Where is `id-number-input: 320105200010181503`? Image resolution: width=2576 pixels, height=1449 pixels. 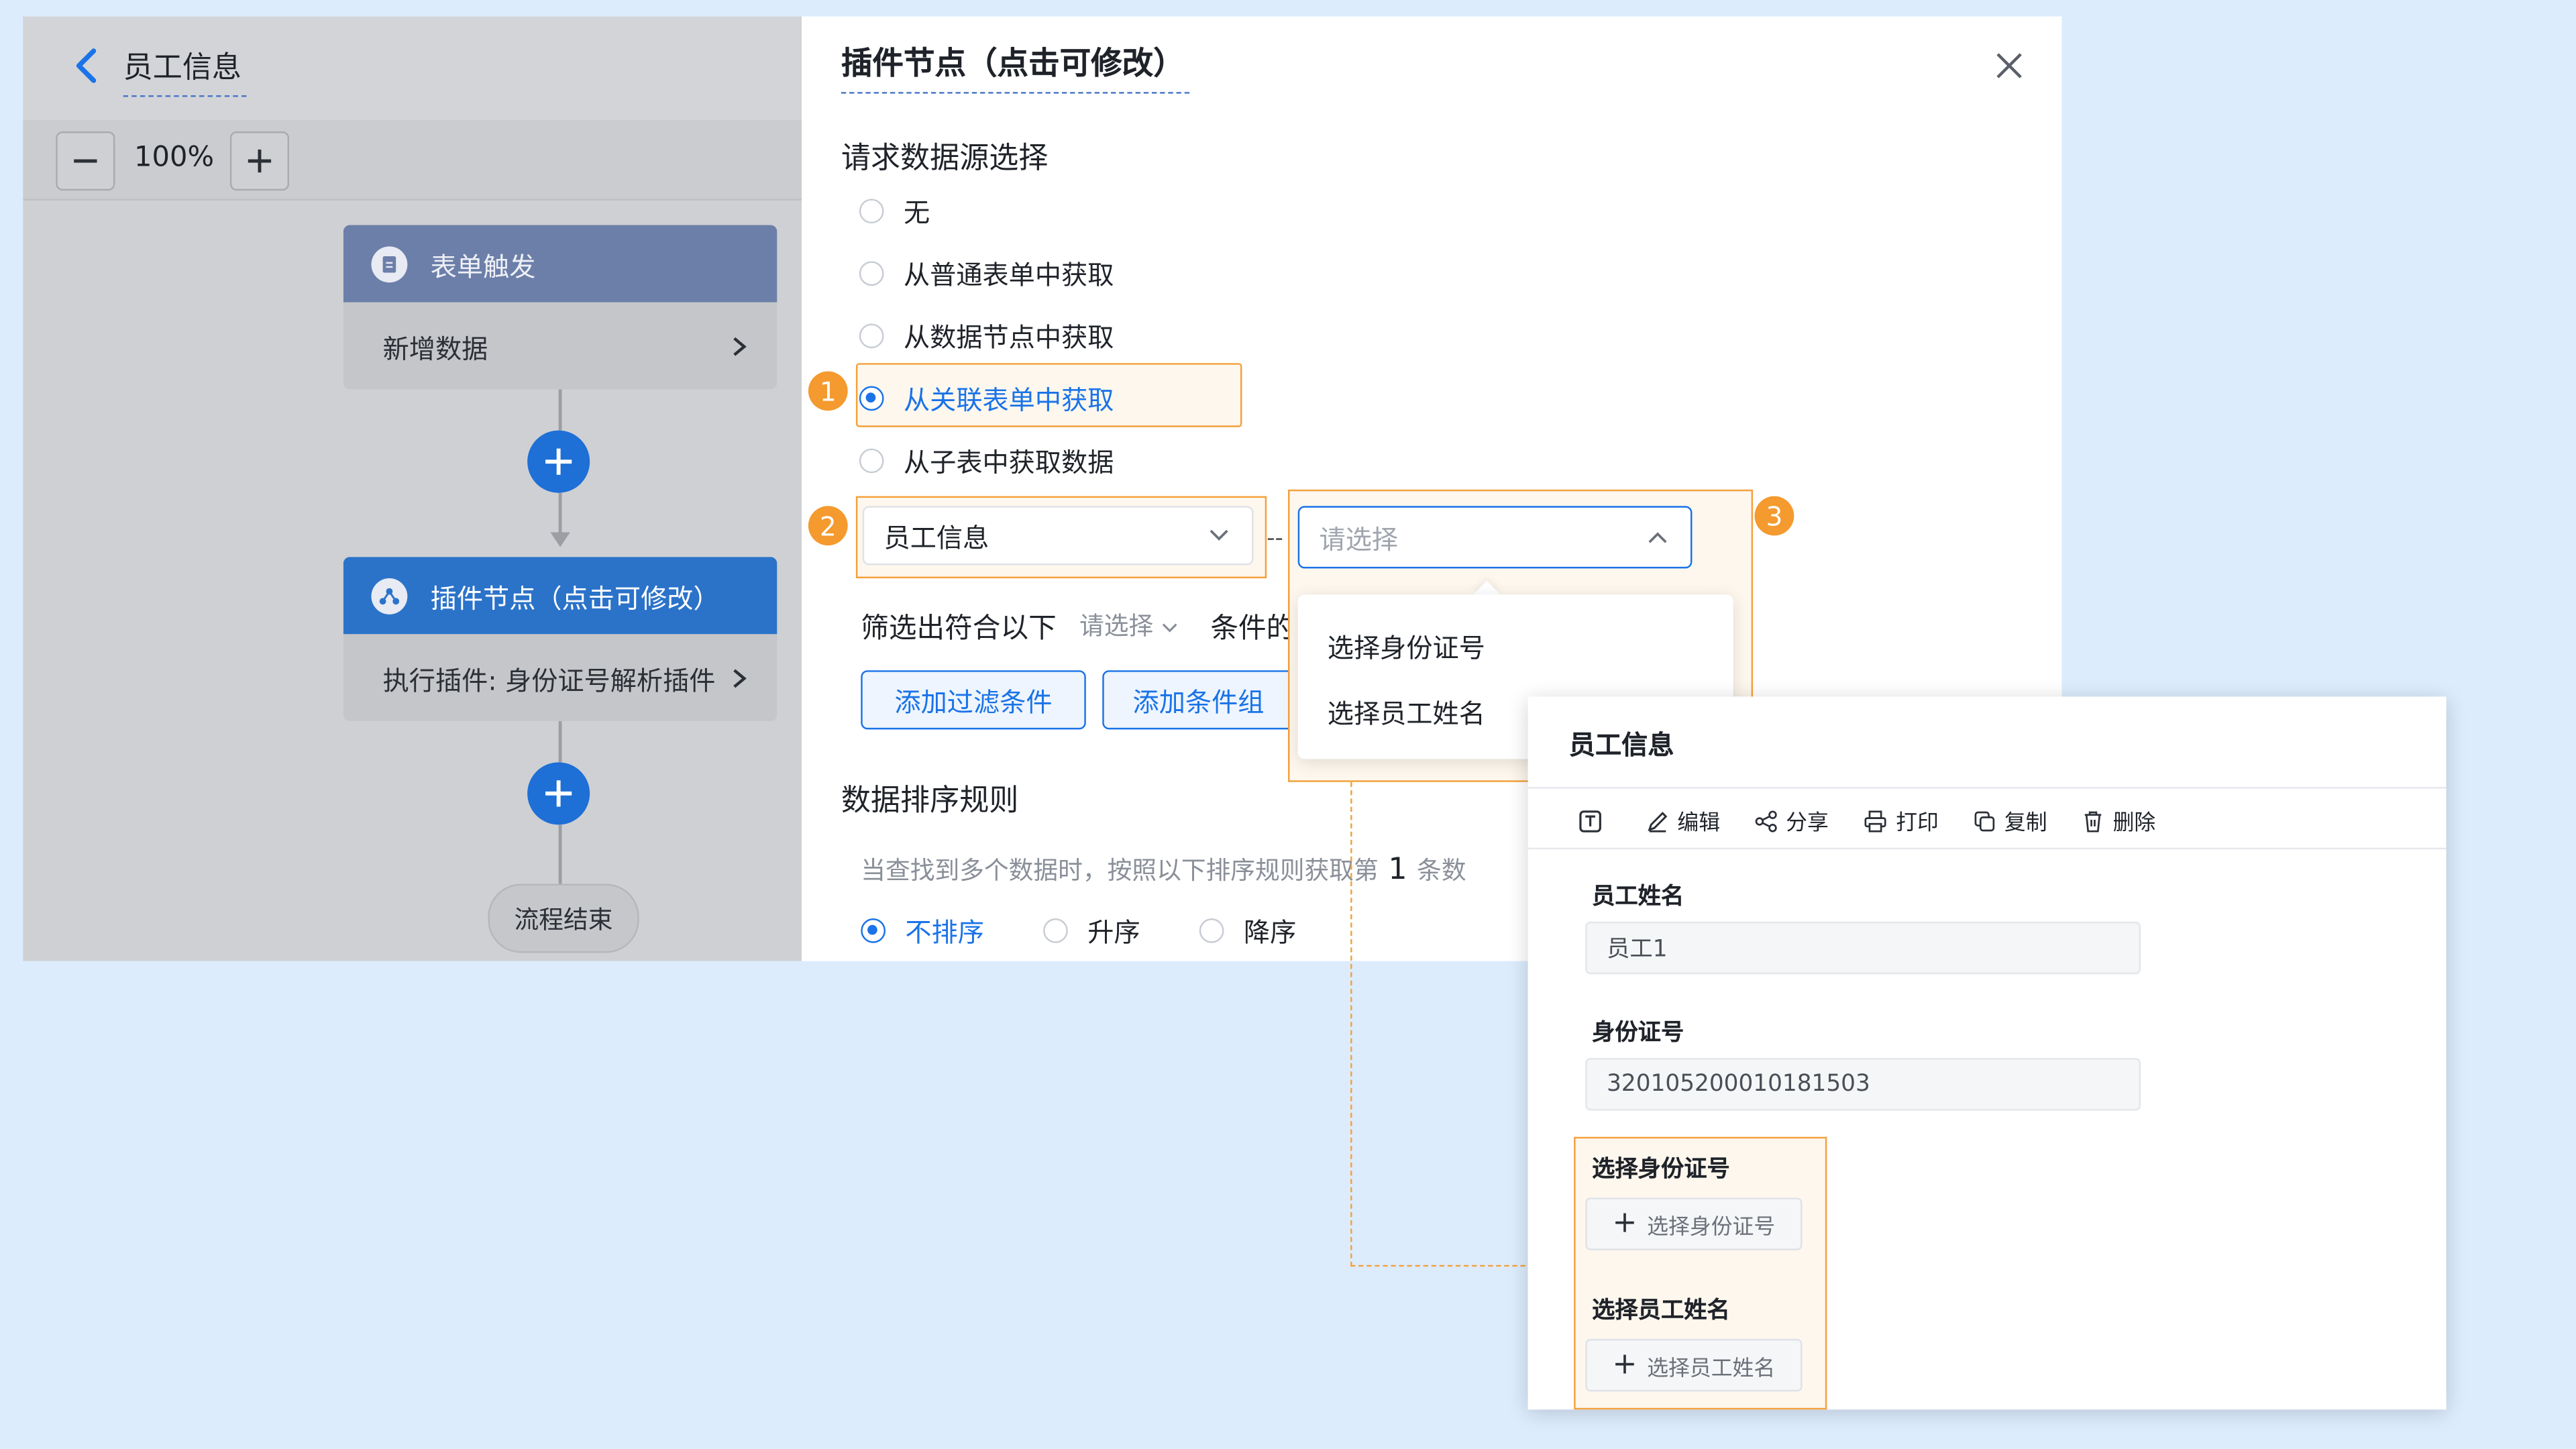
id-number-input: 320105200010181503 is located at coordinates (1863, 1084).